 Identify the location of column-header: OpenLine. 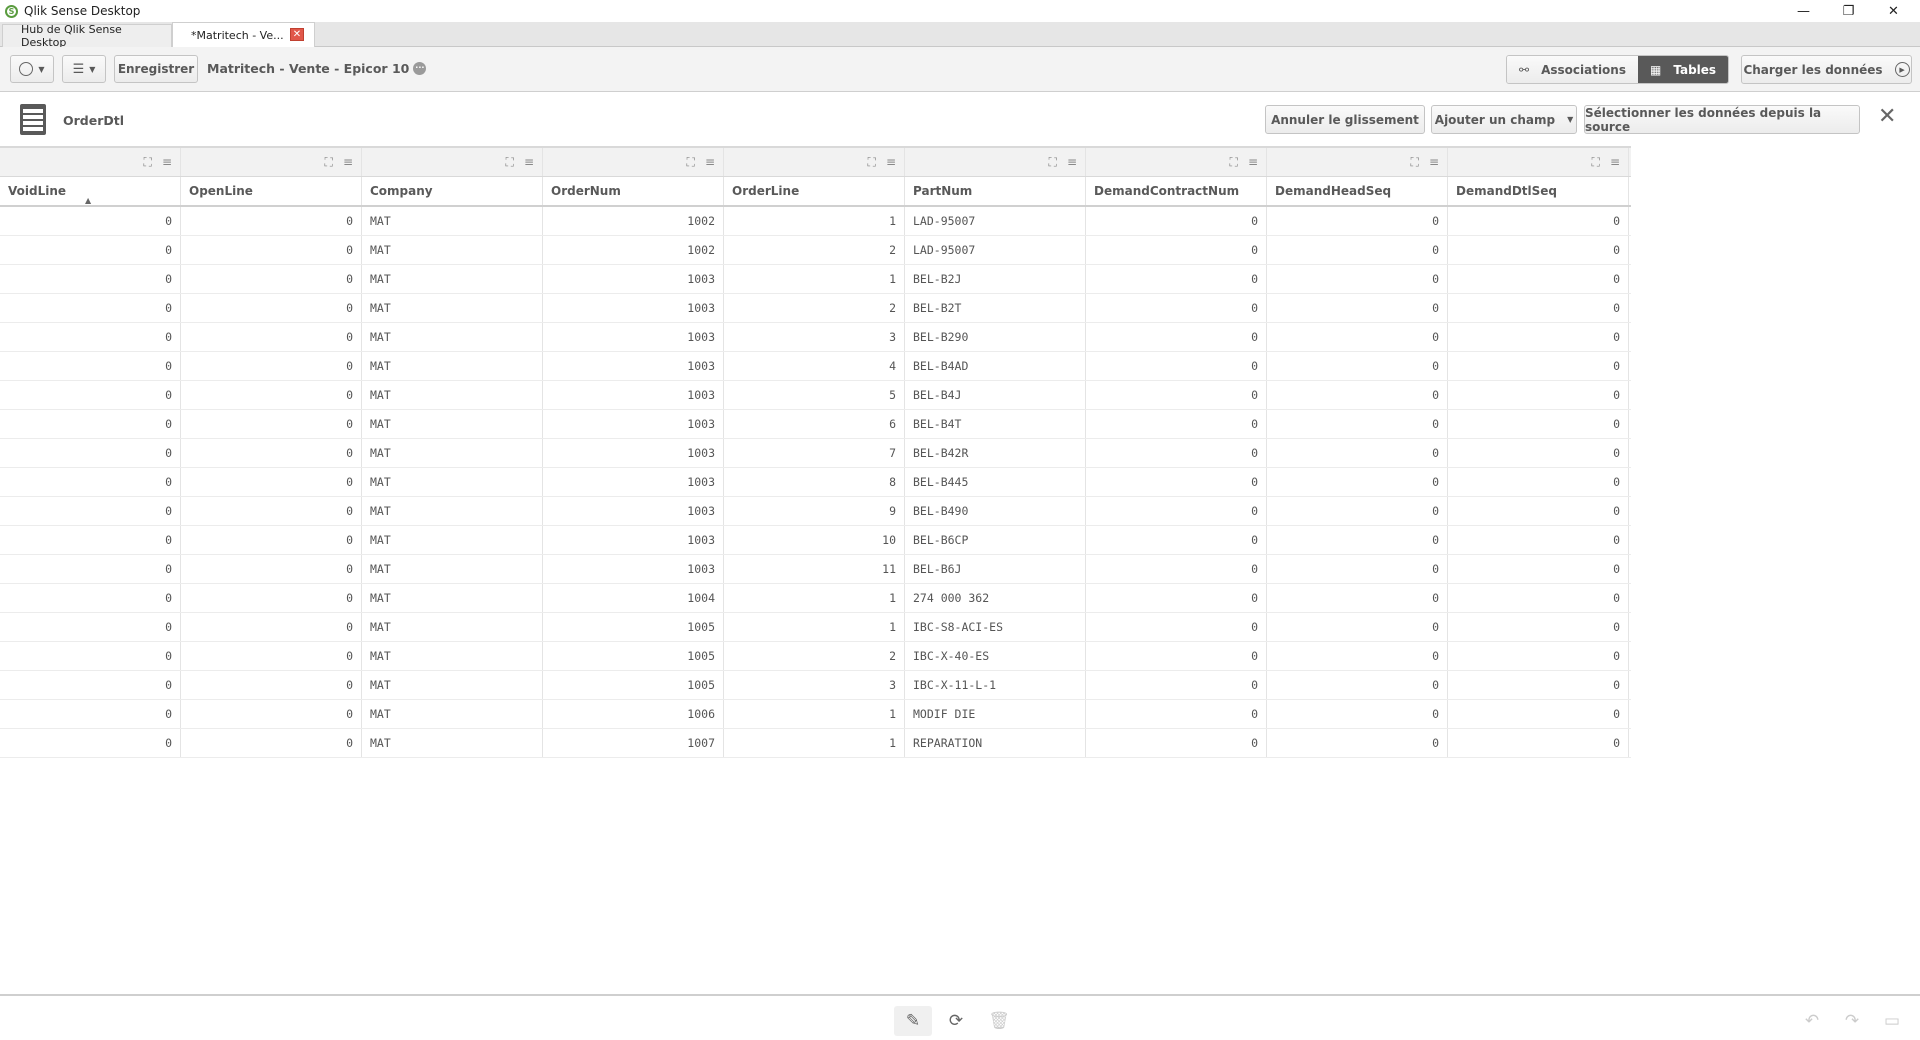
(271, 191).